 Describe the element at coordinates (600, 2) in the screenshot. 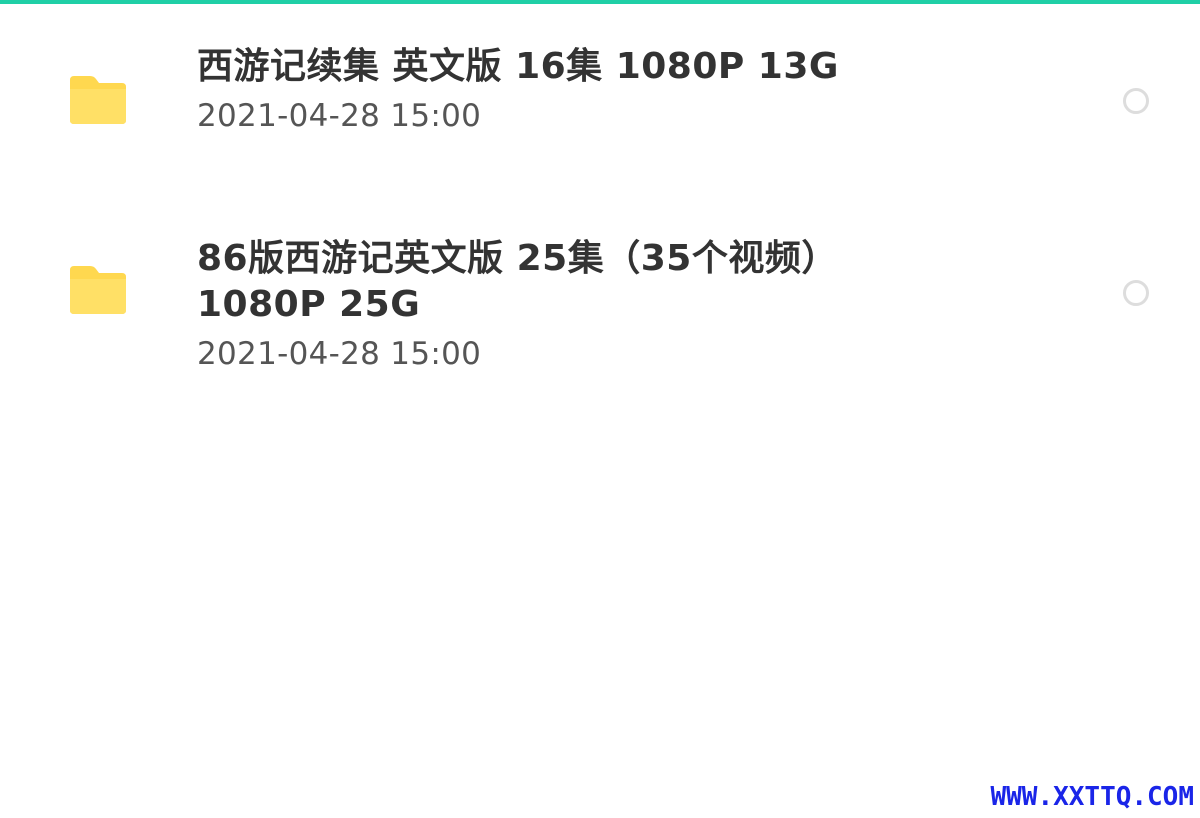

I see `top-accent-bar` at that location.